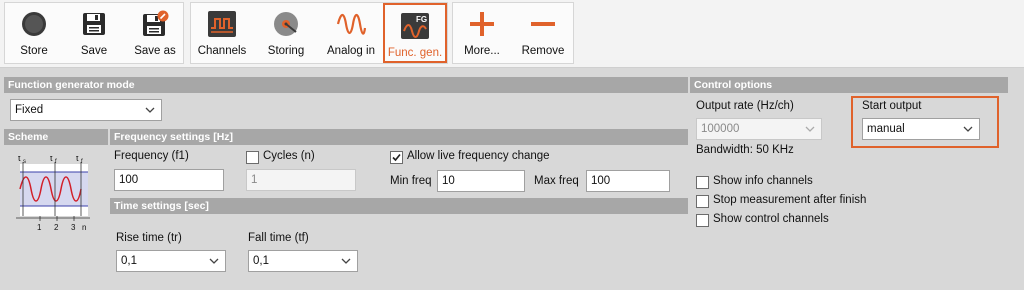  Describe the element at coordinates (252, 157) in the screenshot. I see `cycles-checkbox` at that location.